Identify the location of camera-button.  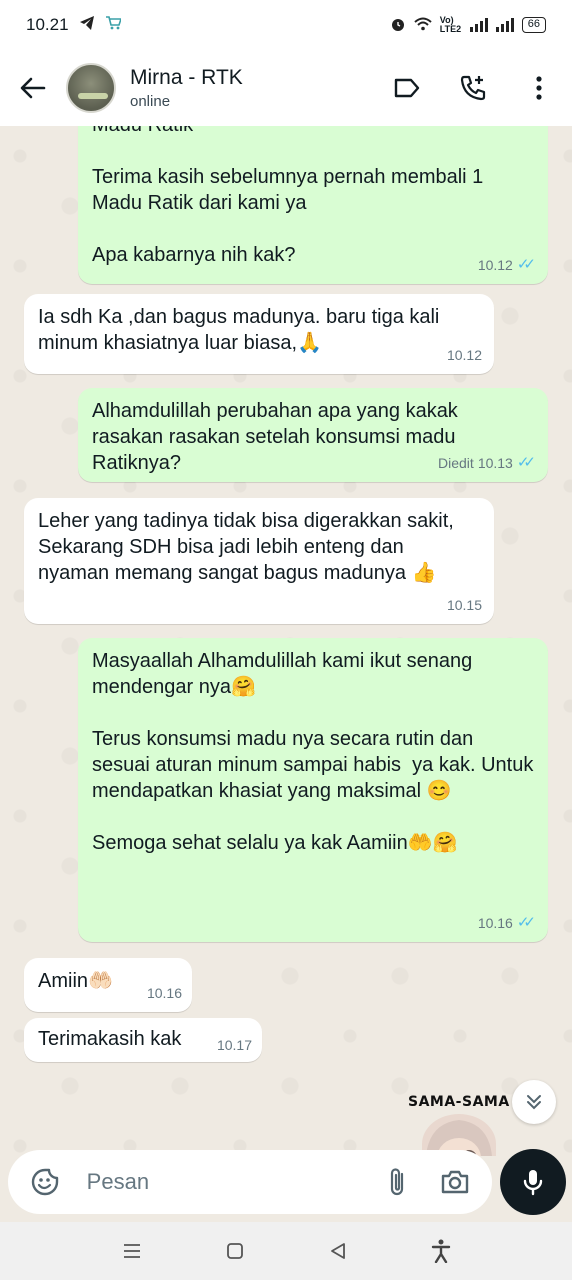
(454, 1182).